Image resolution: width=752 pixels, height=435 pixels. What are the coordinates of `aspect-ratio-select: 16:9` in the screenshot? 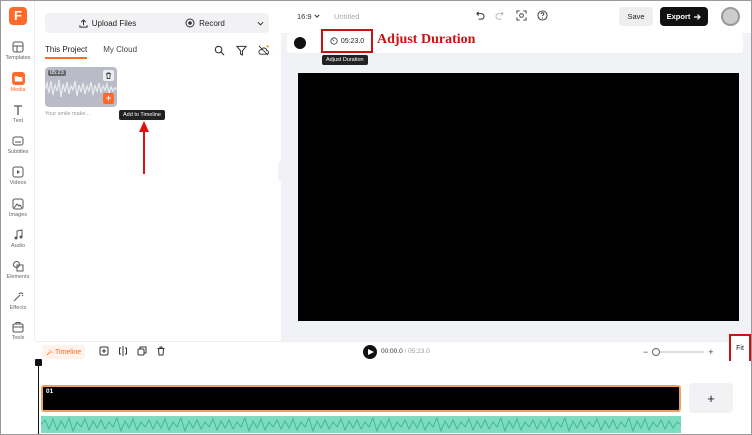 It's located at (308, 16).